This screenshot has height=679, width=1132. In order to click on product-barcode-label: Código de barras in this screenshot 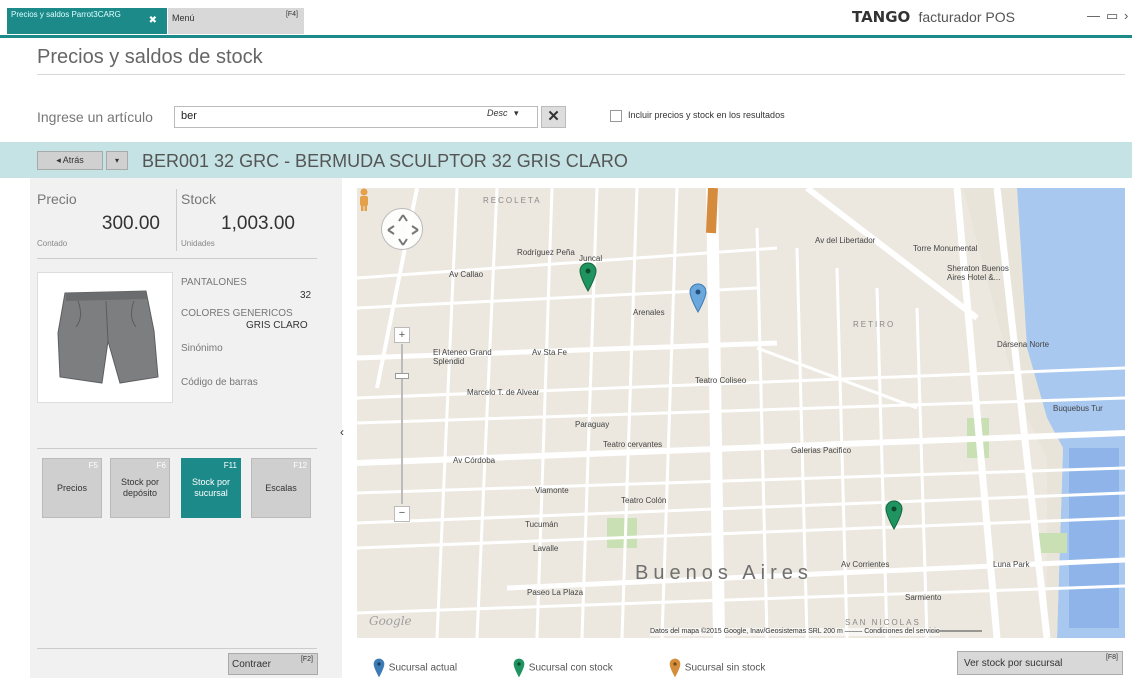, I will do `click(219, 382)`.